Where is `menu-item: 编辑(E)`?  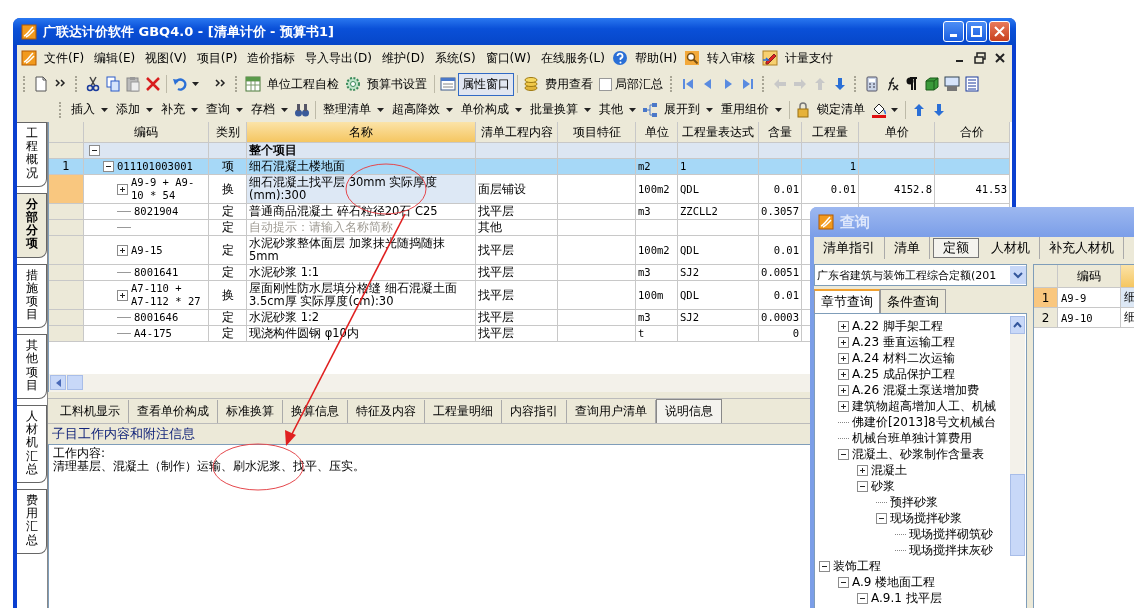 menu-item: 编辑(E) is located at coordinates (115, 58).